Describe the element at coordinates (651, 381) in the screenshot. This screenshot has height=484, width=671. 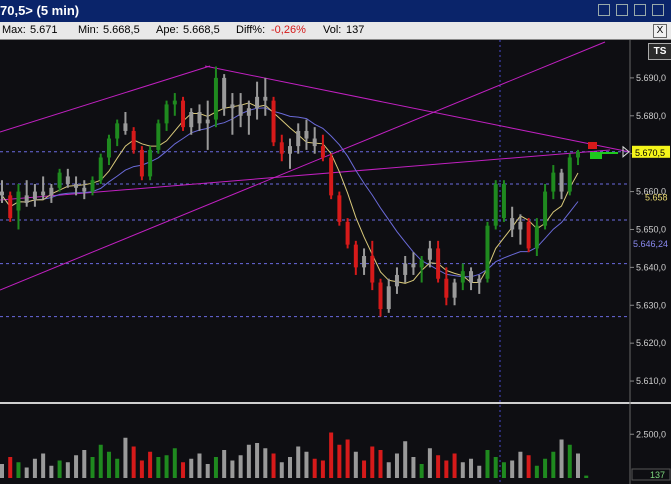
I see `price-tick-label: 5.610,0` at that location.